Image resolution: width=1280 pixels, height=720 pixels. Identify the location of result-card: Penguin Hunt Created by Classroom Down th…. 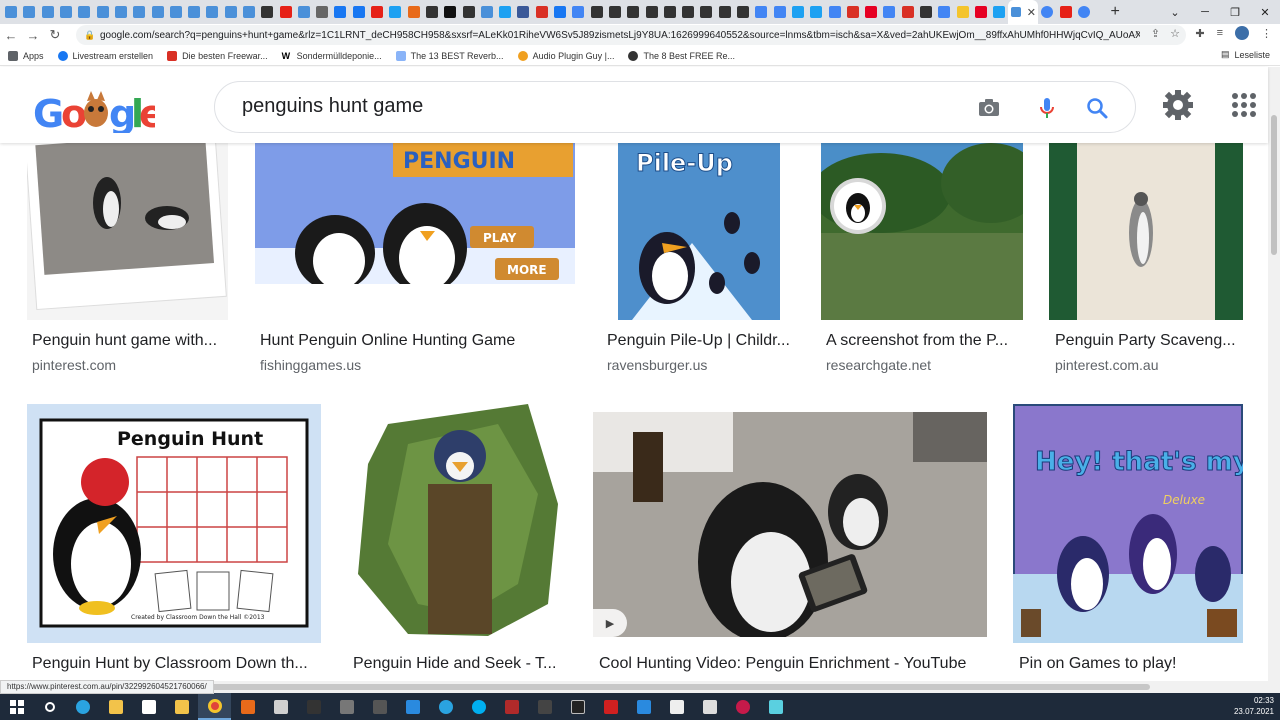
(174, 542).